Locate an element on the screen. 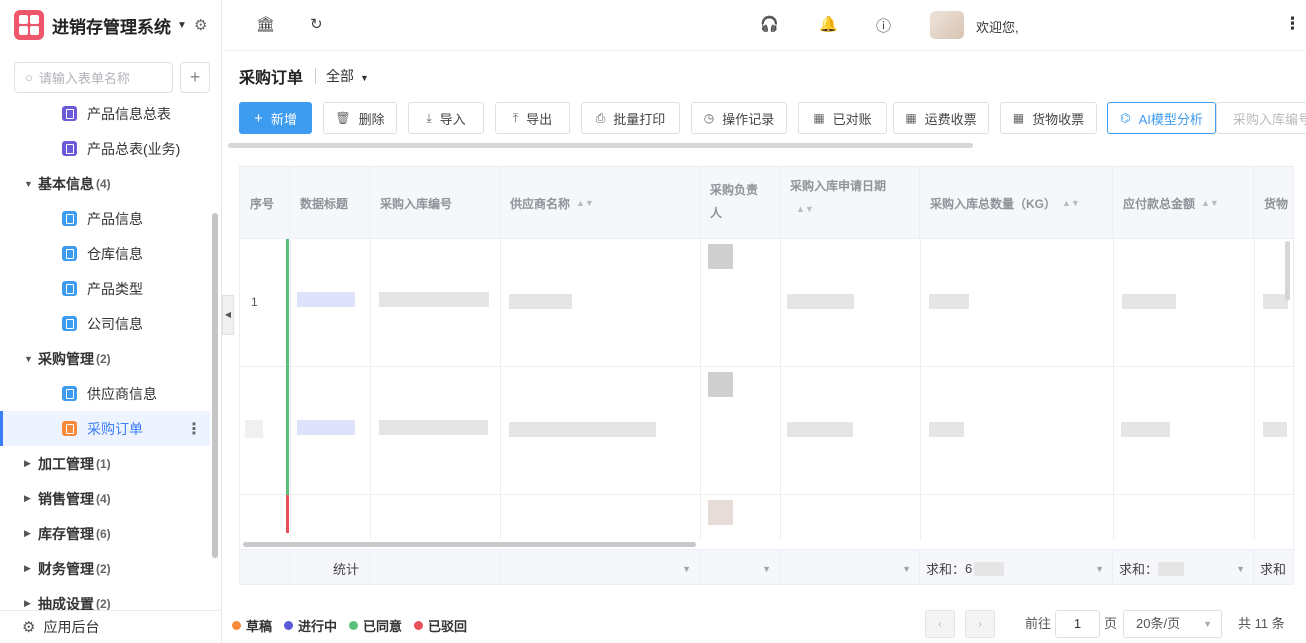 Image resolution: width=1306 pixels, height=643 pixels. form-search-input: ○ 请输入表单名称 is located at coordinates (93, 77).